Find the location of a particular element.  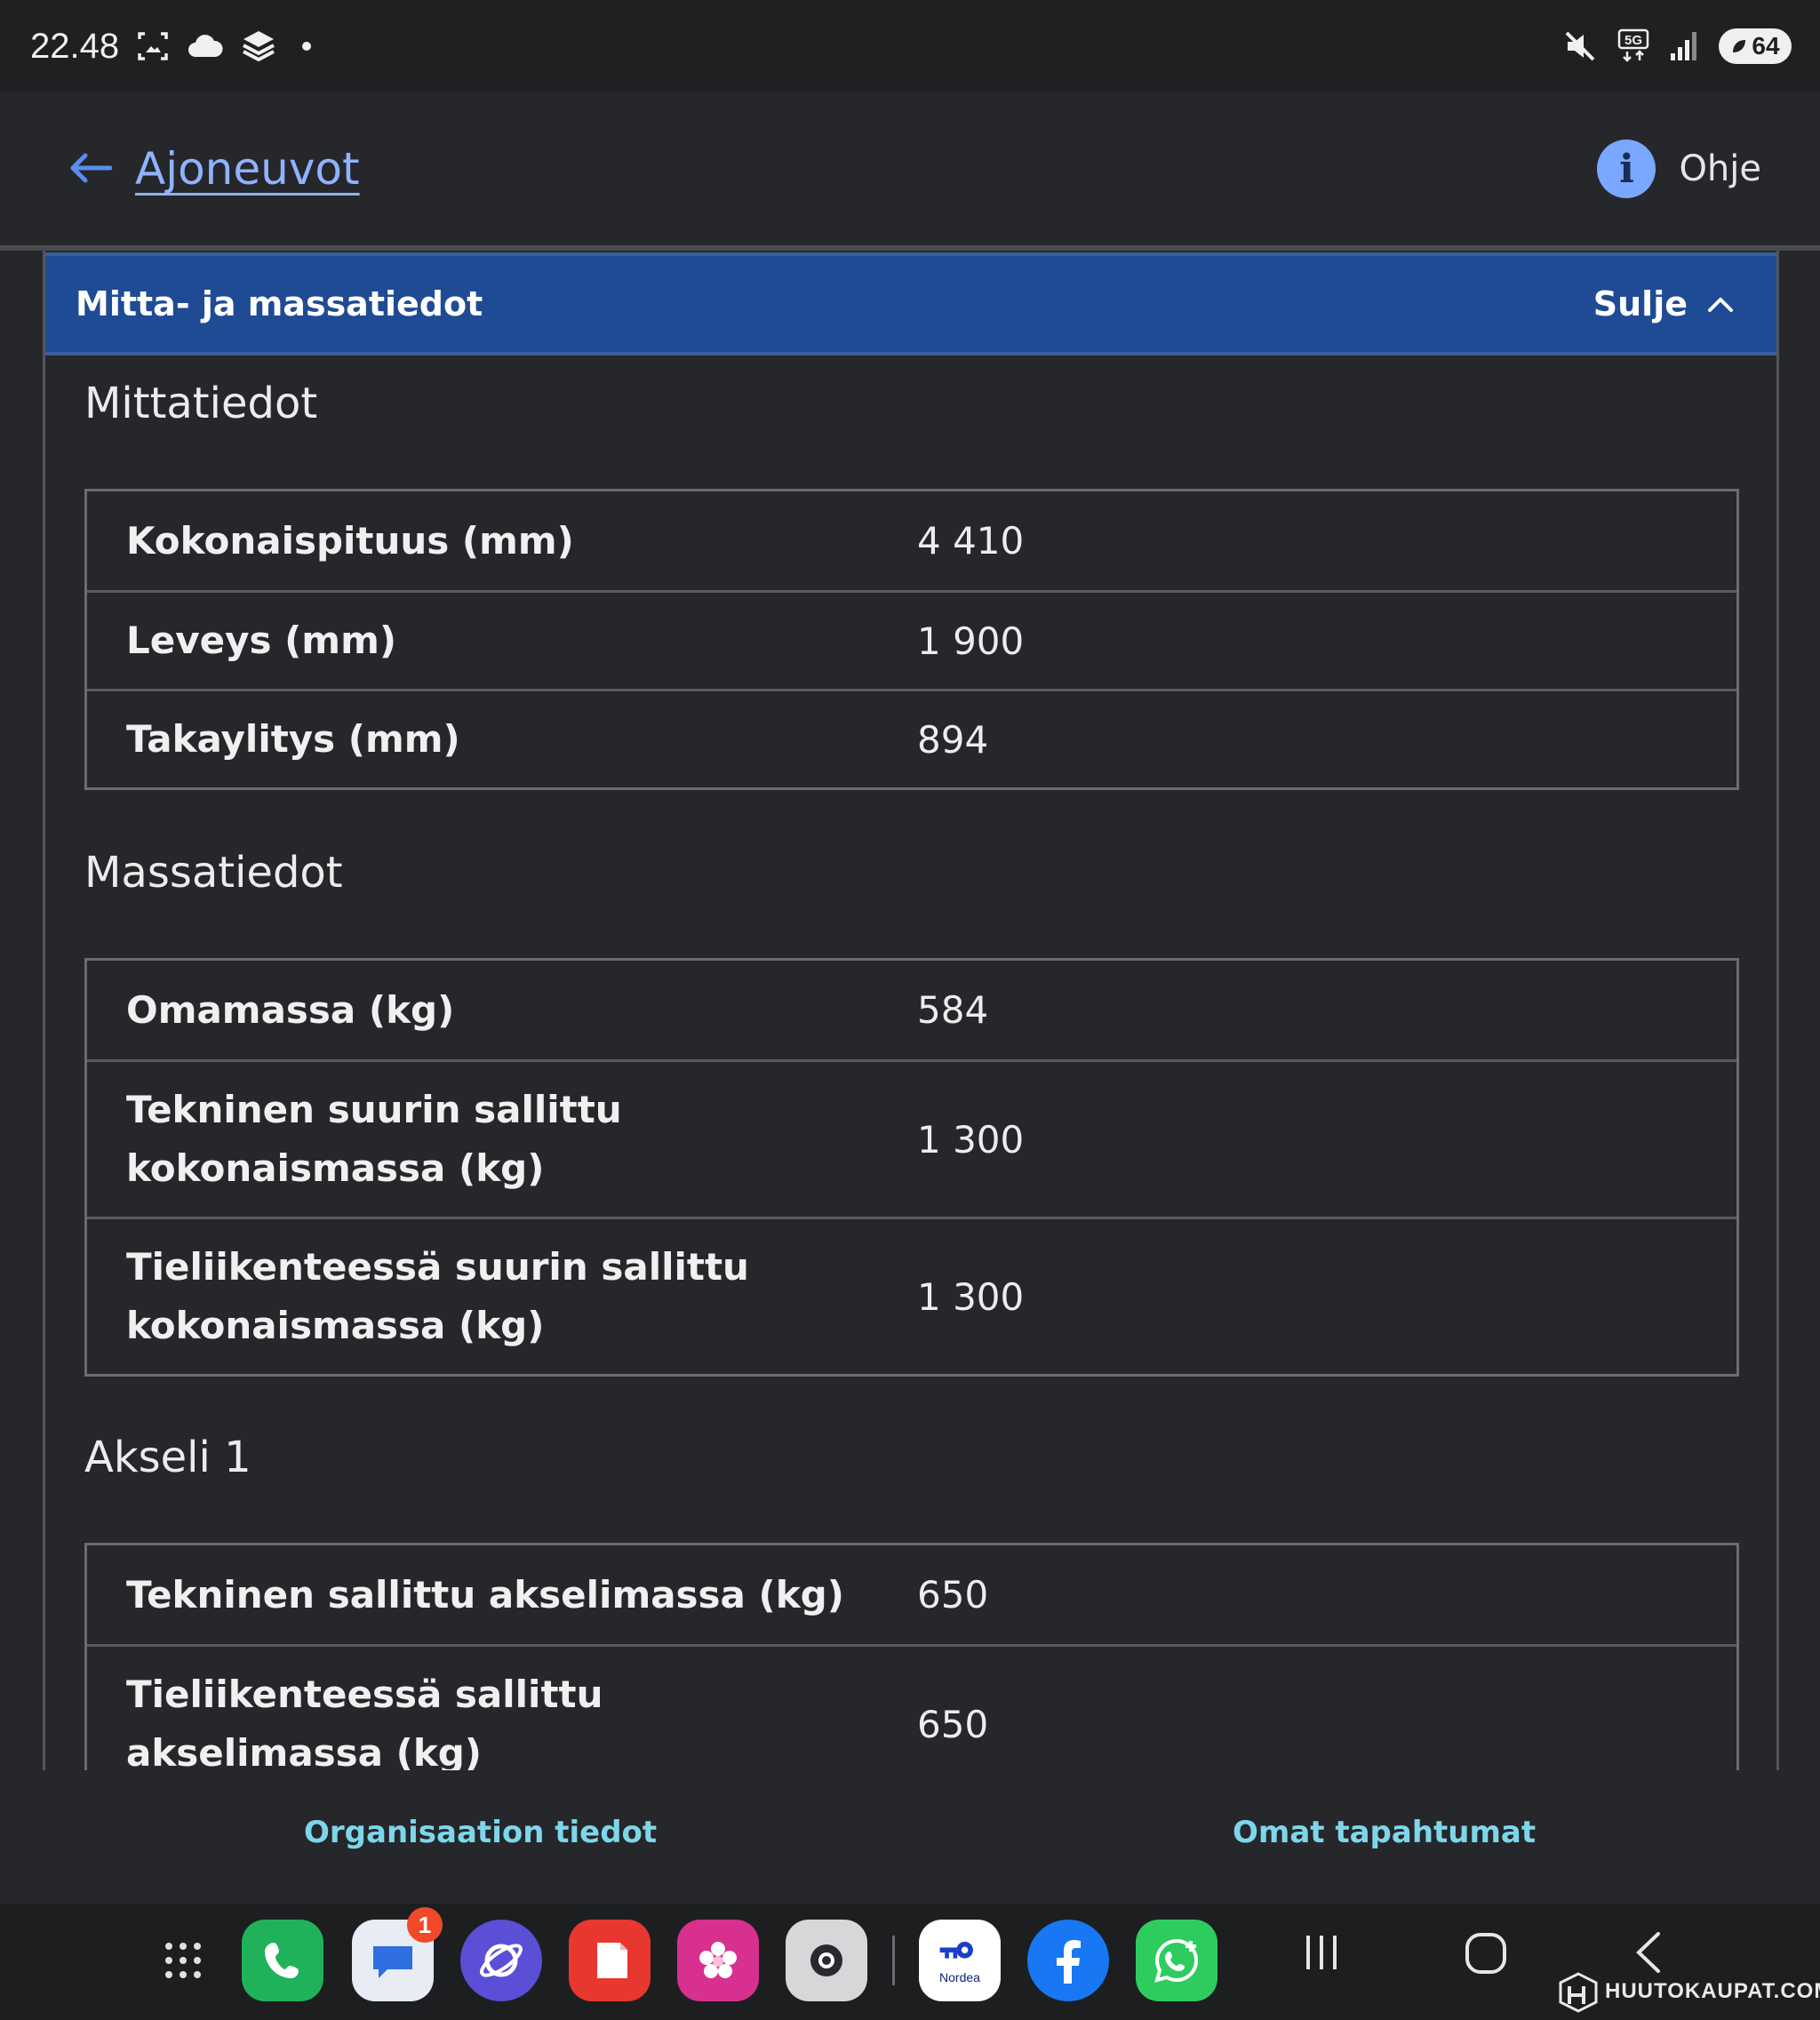

row-label: Leveys (mm) is located at coordinates (261, 640).